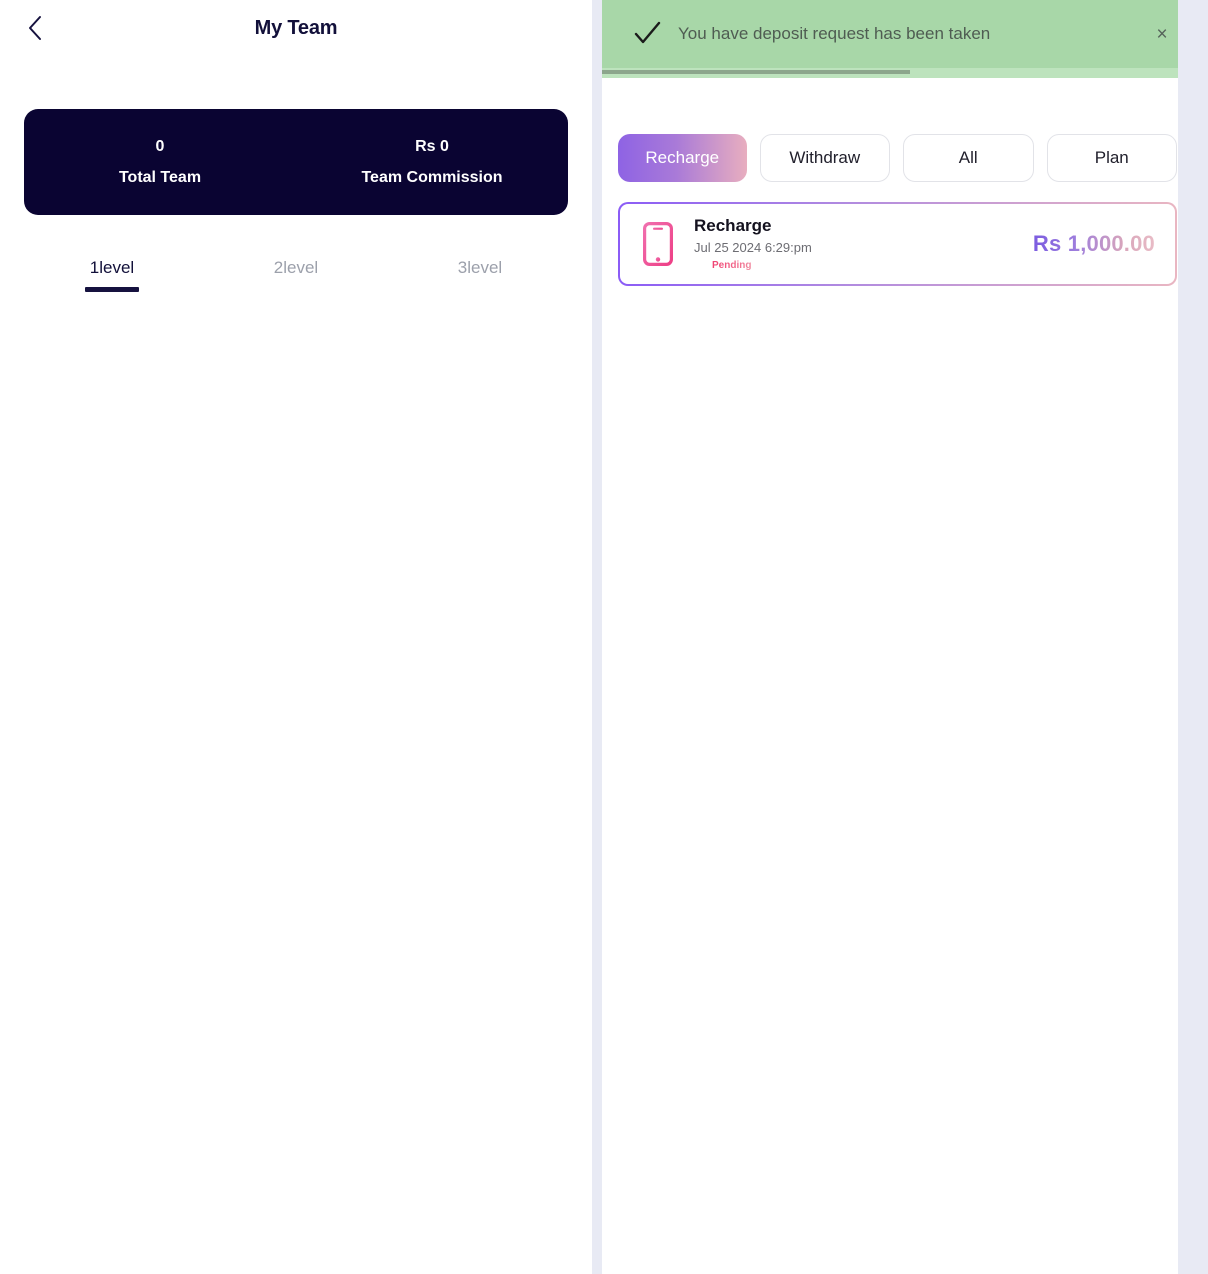 The width and height of the screenshot is (1208, 1274). I want to click on filter-plan-label: Plan, so click(1111, 157).